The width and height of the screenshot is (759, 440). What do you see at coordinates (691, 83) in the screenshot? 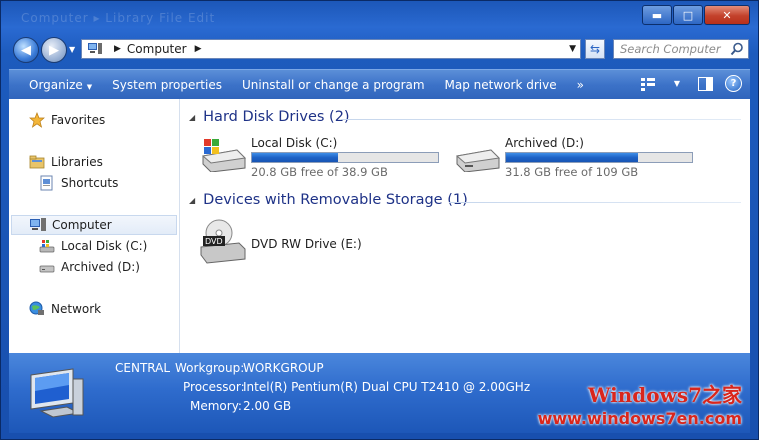
I see `view-controls: ▼ ?` at bounding box center [691, 83].